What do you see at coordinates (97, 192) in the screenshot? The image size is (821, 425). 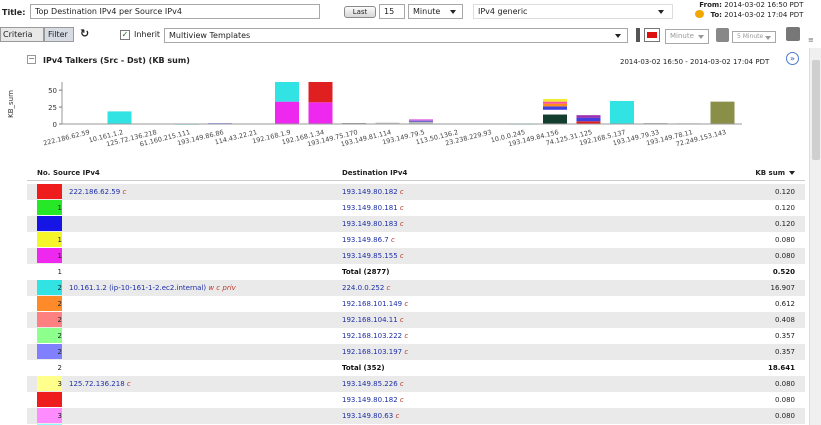 I see `source-ip-link: 222.186.62.59 c` at bounding box center [97, 192].